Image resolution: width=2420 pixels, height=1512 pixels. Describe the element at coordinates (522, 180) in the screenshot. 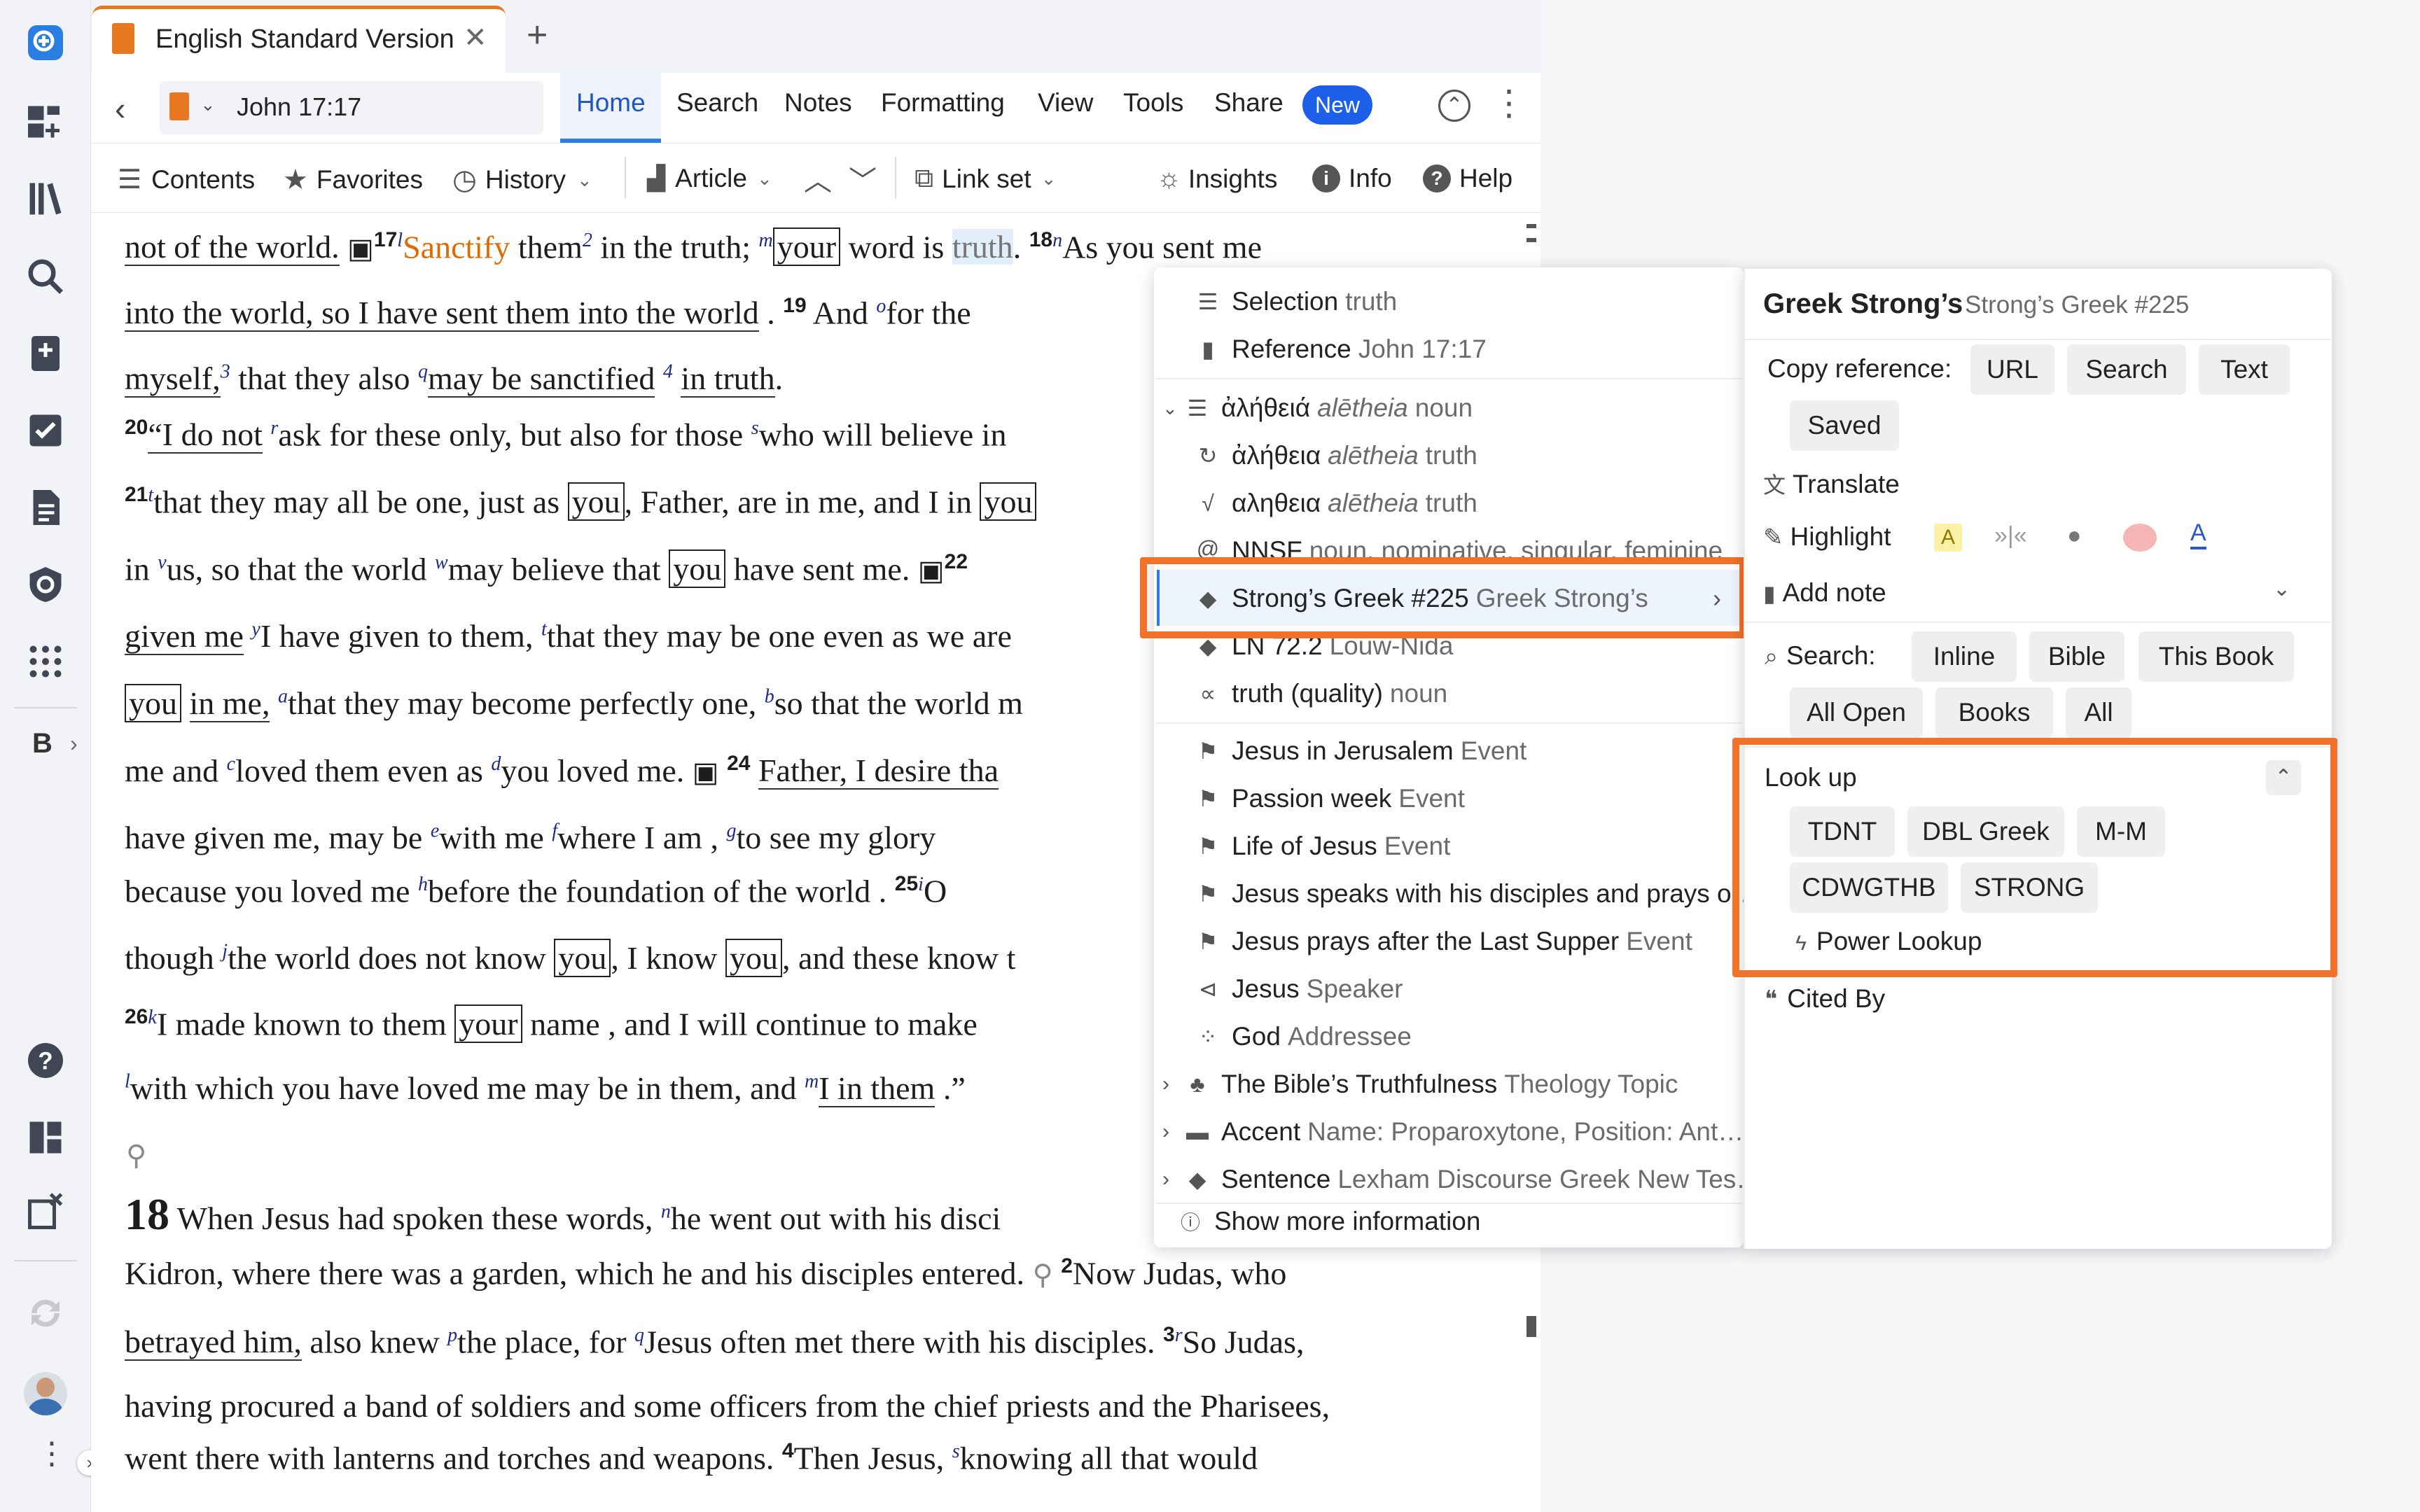

I see `history-button: ◷ History ⌄` at that location.